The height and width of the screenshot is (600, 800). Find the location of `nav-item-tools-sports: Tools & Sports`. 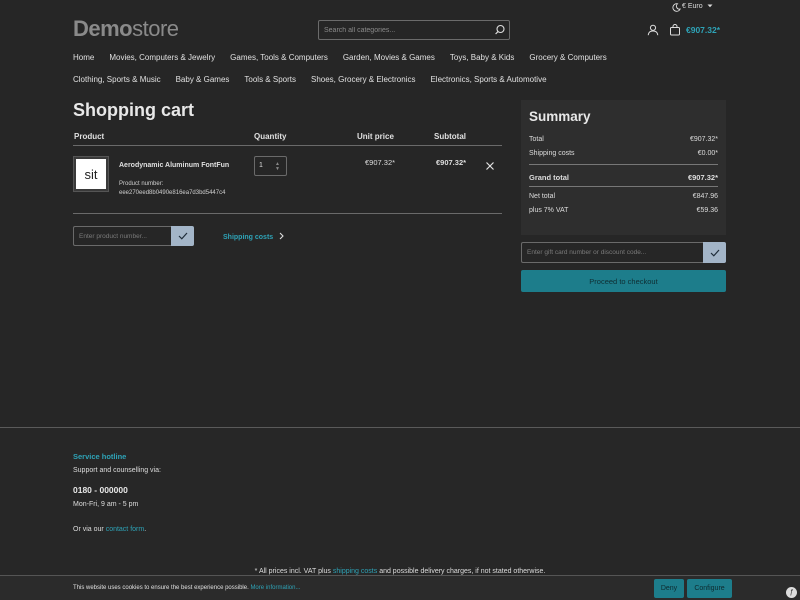

nav-item-tools-sports: Tools & Sports is located at coordinates (270, 79).